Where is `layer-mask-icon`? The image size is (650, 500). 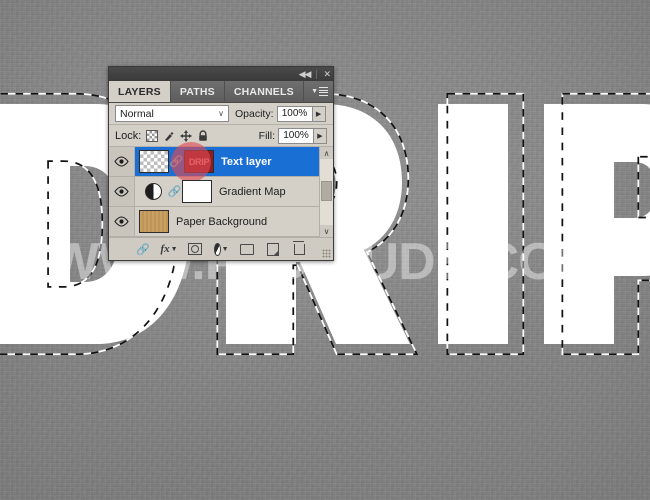 layer-mask-icon is located at coordinates (195, 249).